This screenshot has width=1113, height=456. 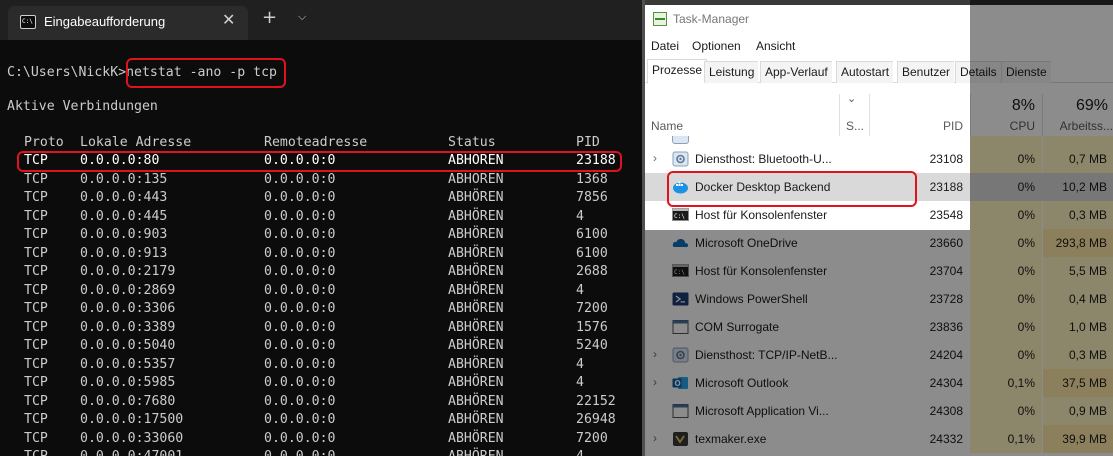 What do you see at coordinates (28, 22) in the screenshot?
I see `console-icon: C:\` at bounding box center [28, 22].